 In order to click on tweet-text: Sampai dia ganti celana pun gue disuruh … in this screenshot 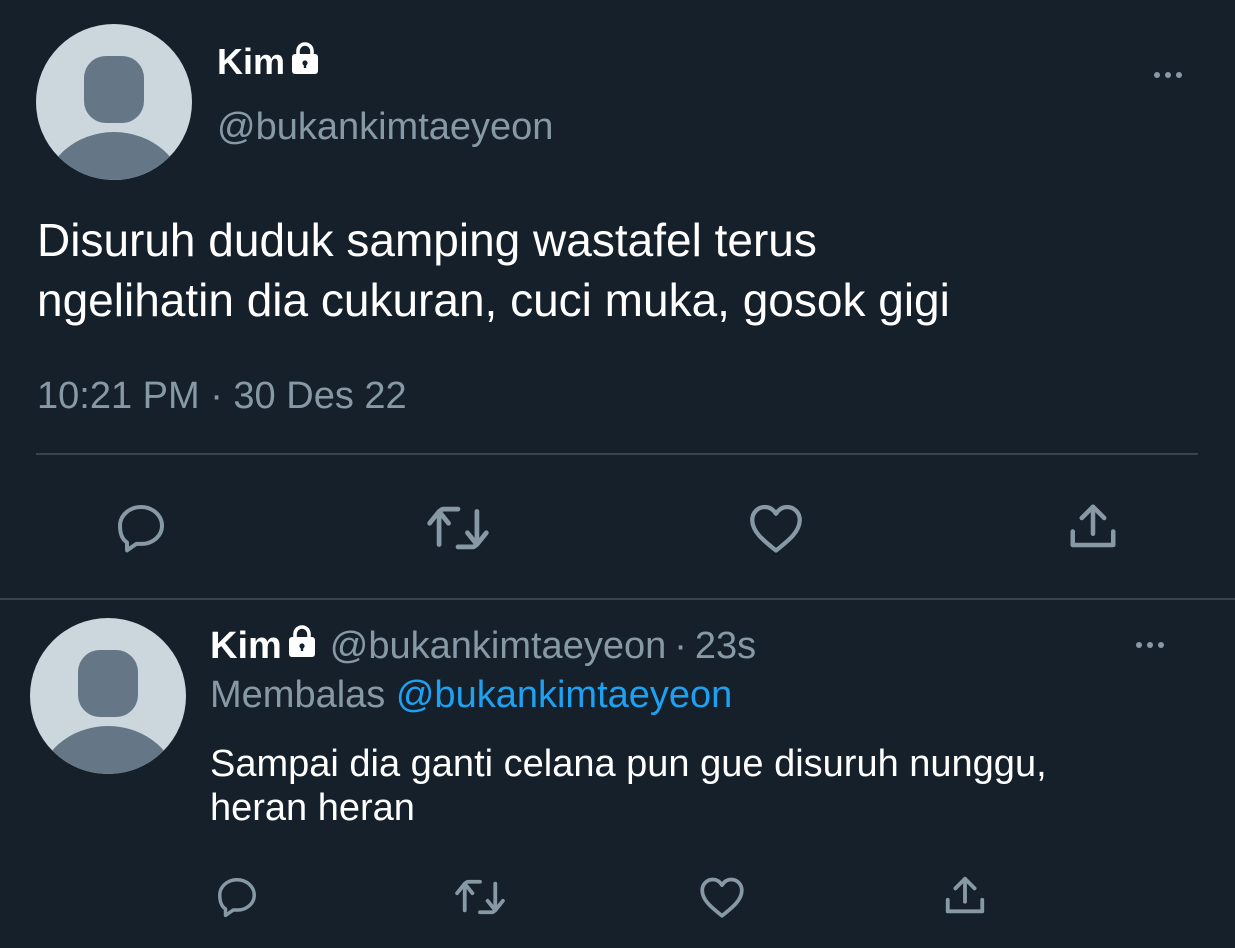, I will do `click(628, 786)`.